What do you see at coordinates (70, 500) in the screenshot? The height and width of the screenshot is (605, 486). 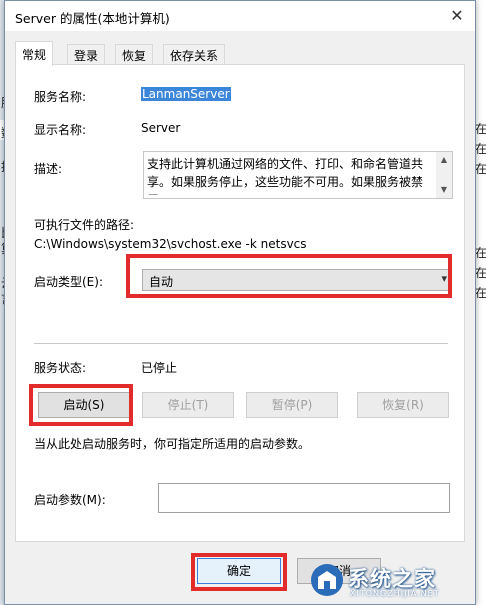 I see `start-params-label: 启动参数(M):` at bounding box center [70, 500].